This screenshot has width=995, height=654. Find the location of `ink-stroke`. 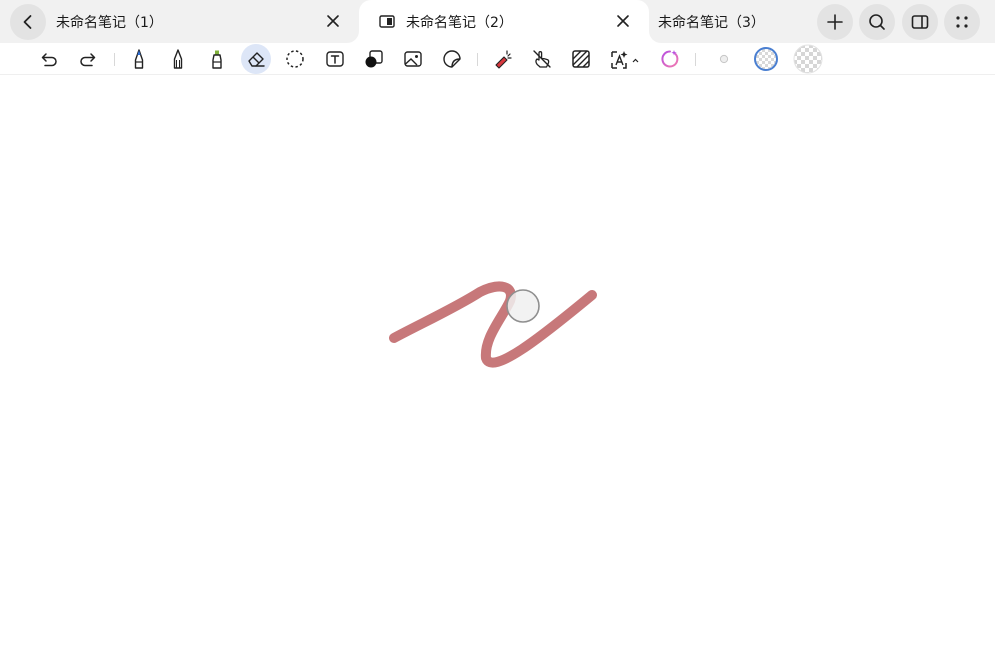

ink-stroke is located at coordinates (493, 324).